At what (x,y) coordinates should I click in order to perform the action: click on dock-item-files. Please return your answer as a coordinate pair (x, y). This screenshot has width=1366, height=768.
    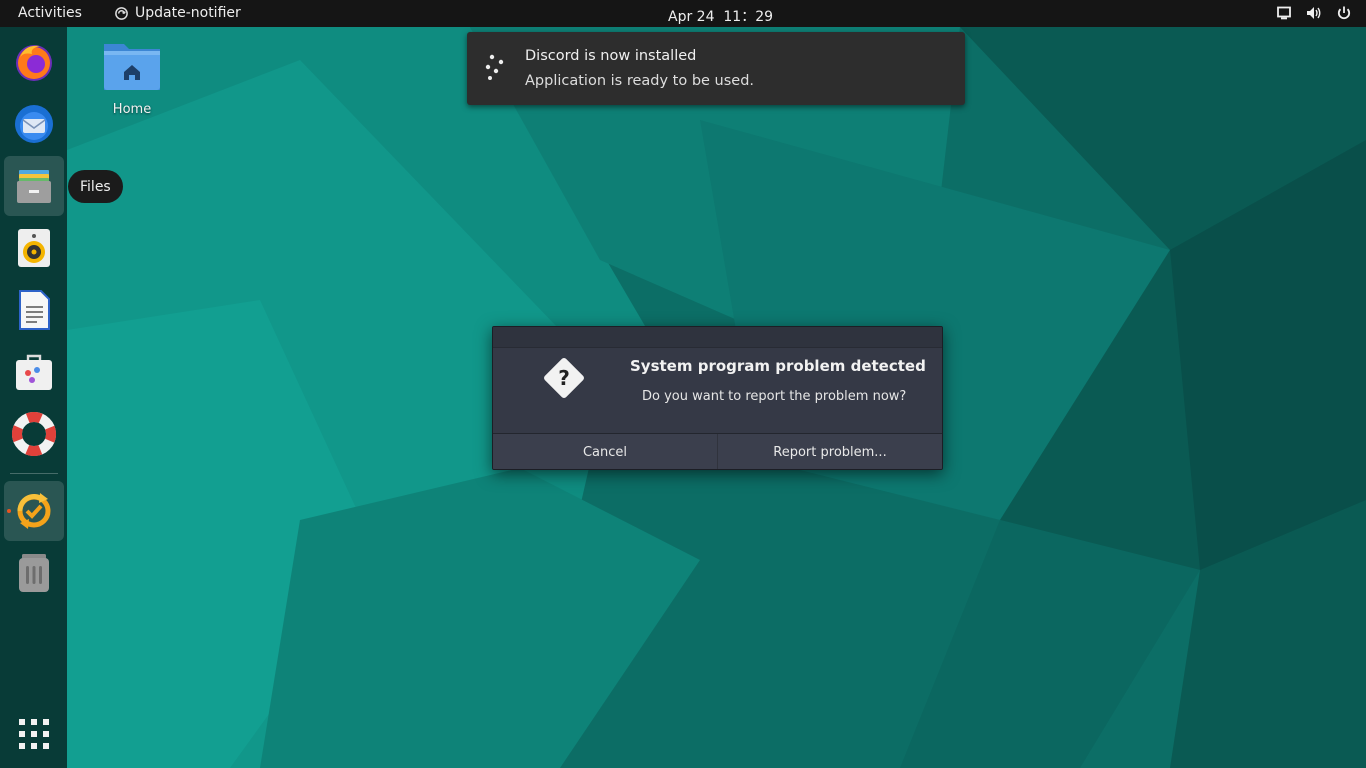
    Looking at the image, I should click on (34, 186).